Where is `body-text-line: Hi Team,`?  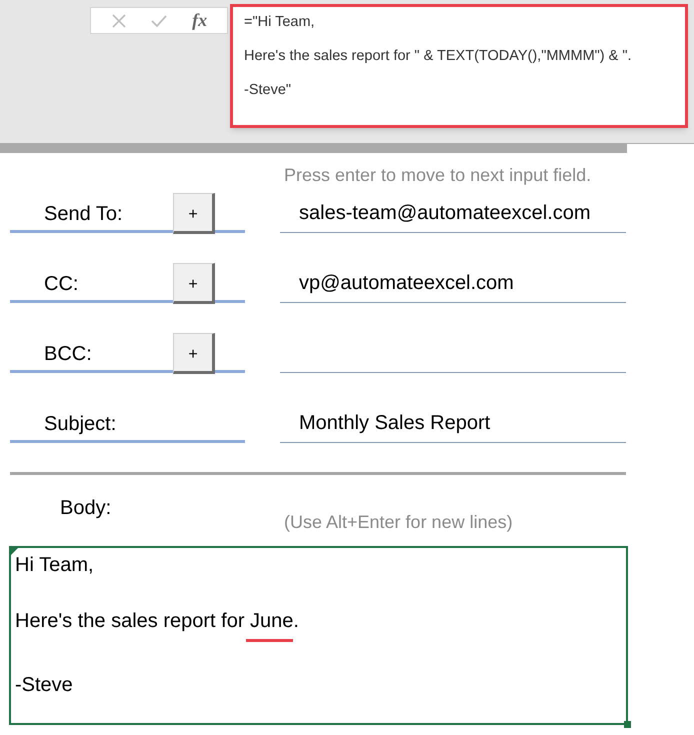 body-text-line: Hi Team, is located at coordinates (54, 565).